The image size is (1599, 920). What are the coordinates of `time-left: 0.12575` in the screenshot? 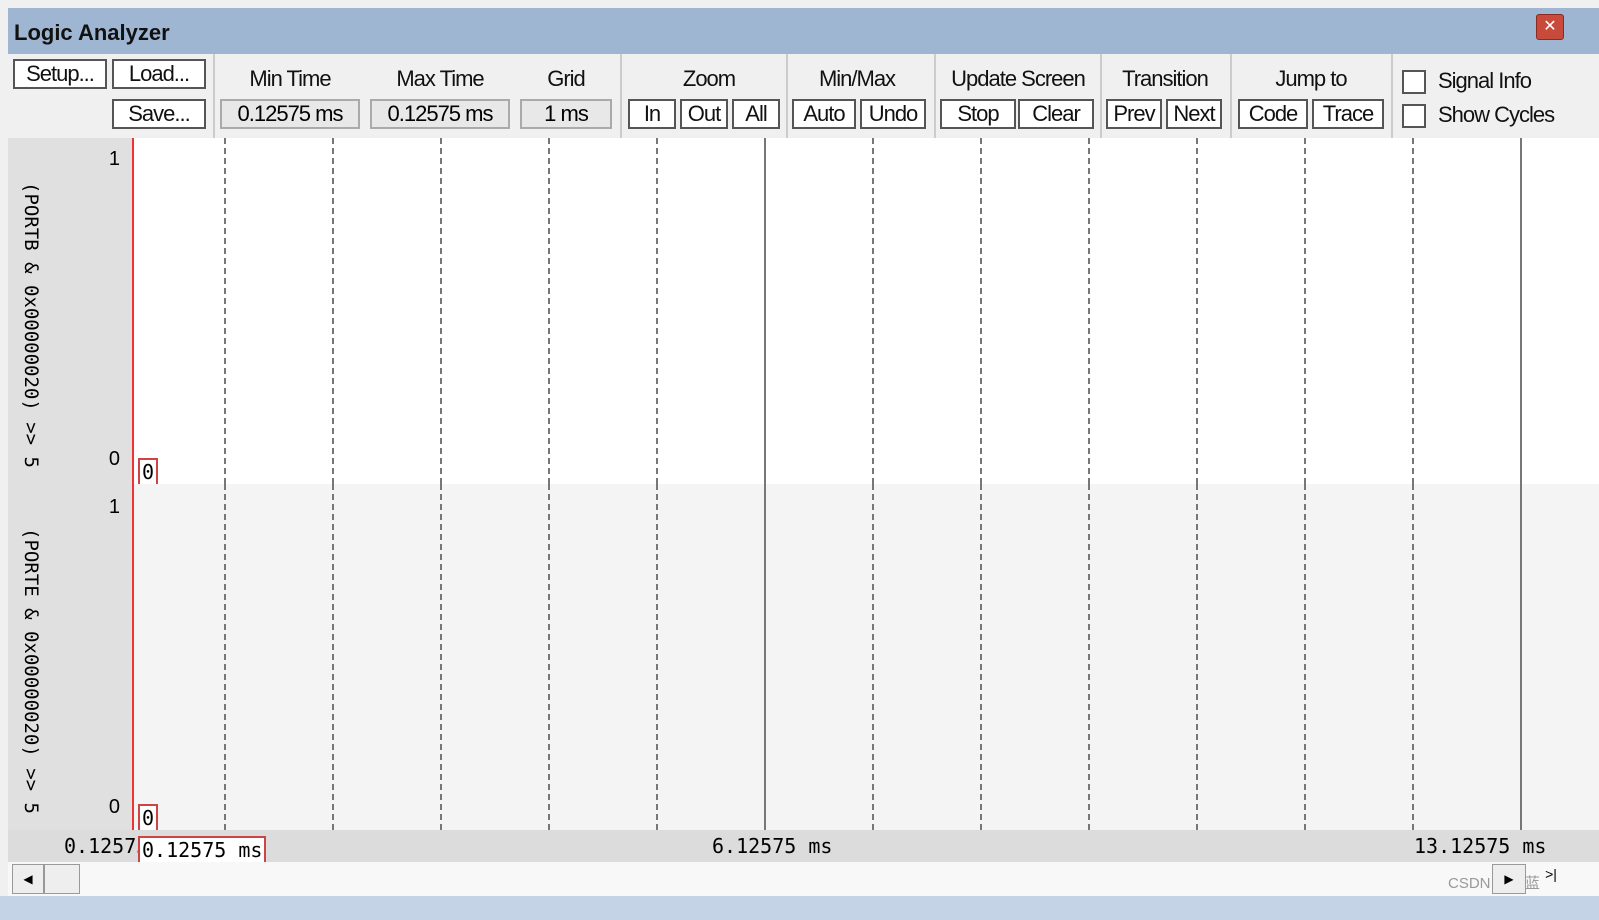 It's located at (106, 846).